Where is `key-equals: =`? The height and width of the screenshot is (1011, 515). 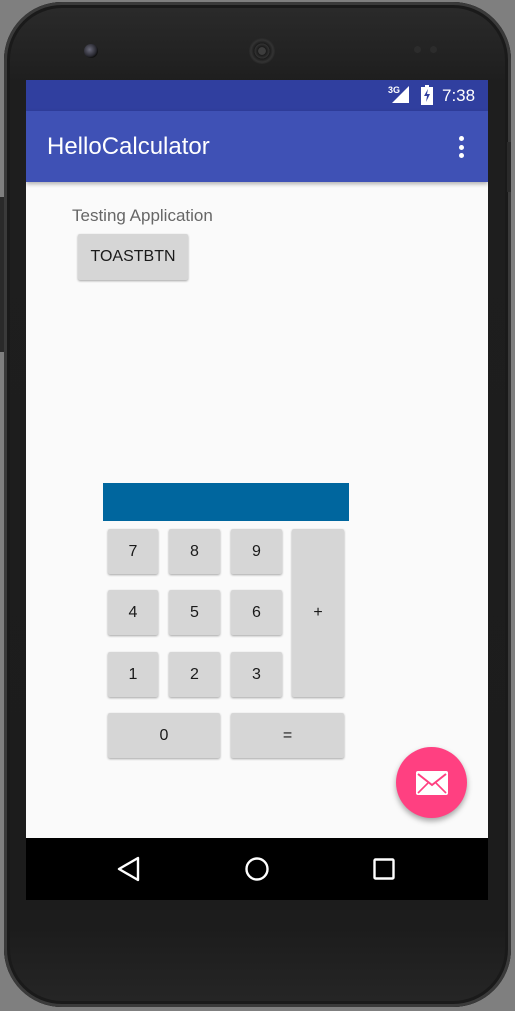 key-equals: = is located at coordinates (287, 735).